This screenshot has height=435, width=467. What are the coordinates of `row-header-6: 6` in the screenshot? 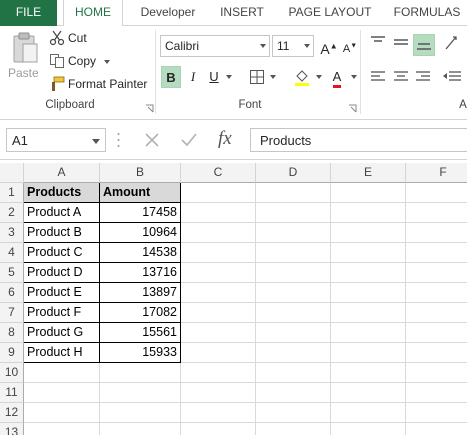 It's located at (12, 293).